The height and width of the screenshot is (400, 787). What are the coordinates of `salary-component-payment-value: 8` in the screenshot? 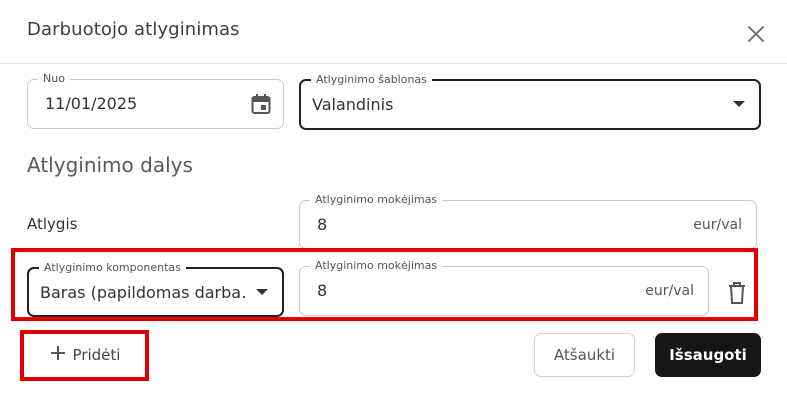 It's located at (322, 290).